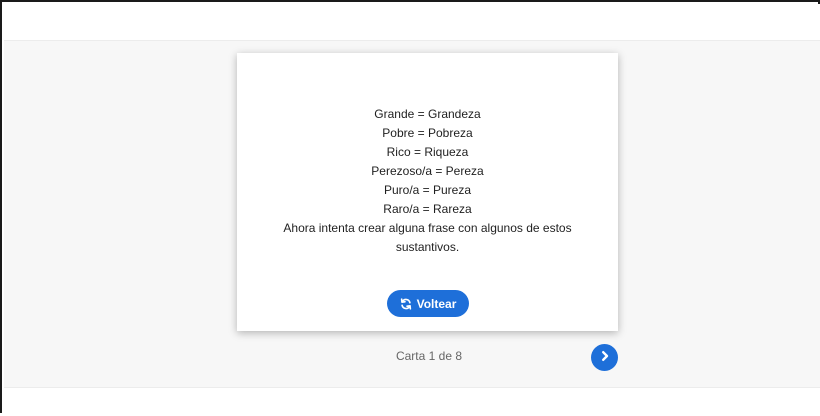 This screenshot has width=820, height=416. What do you see at coordinates (412, 401) in the screenshot?
I see `bottom-bar` at bounding box center [412, 401].